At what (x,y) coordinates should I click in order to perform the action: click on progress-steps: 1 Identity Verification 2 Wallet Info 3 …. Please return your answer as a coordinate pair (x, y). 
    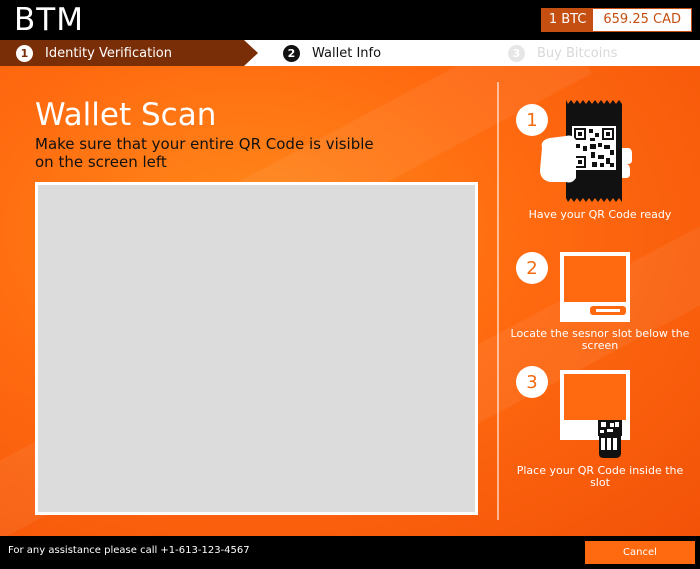
    Looking at the image, I should click on (350, 53).